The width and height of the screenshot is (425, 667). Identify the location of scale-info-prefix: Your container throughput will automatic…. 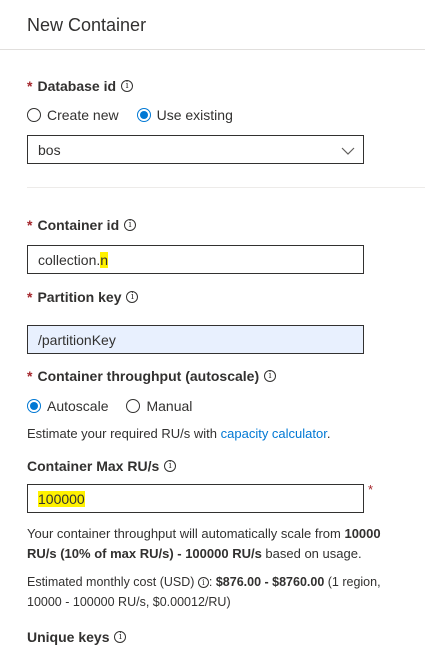
(186, 533).